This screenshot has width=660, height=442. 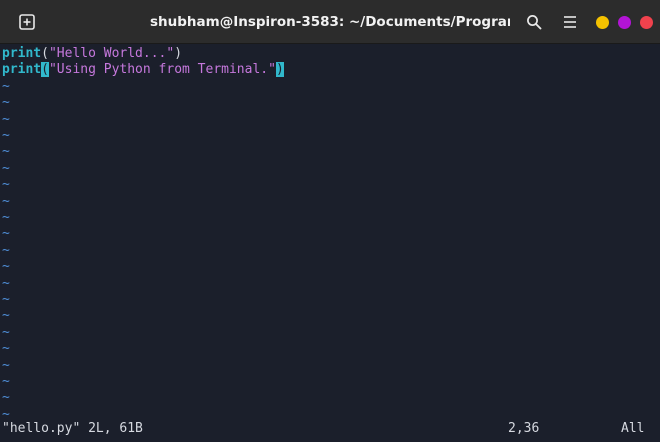 I want to click on new-tab-button, so click(x=27, y=22).